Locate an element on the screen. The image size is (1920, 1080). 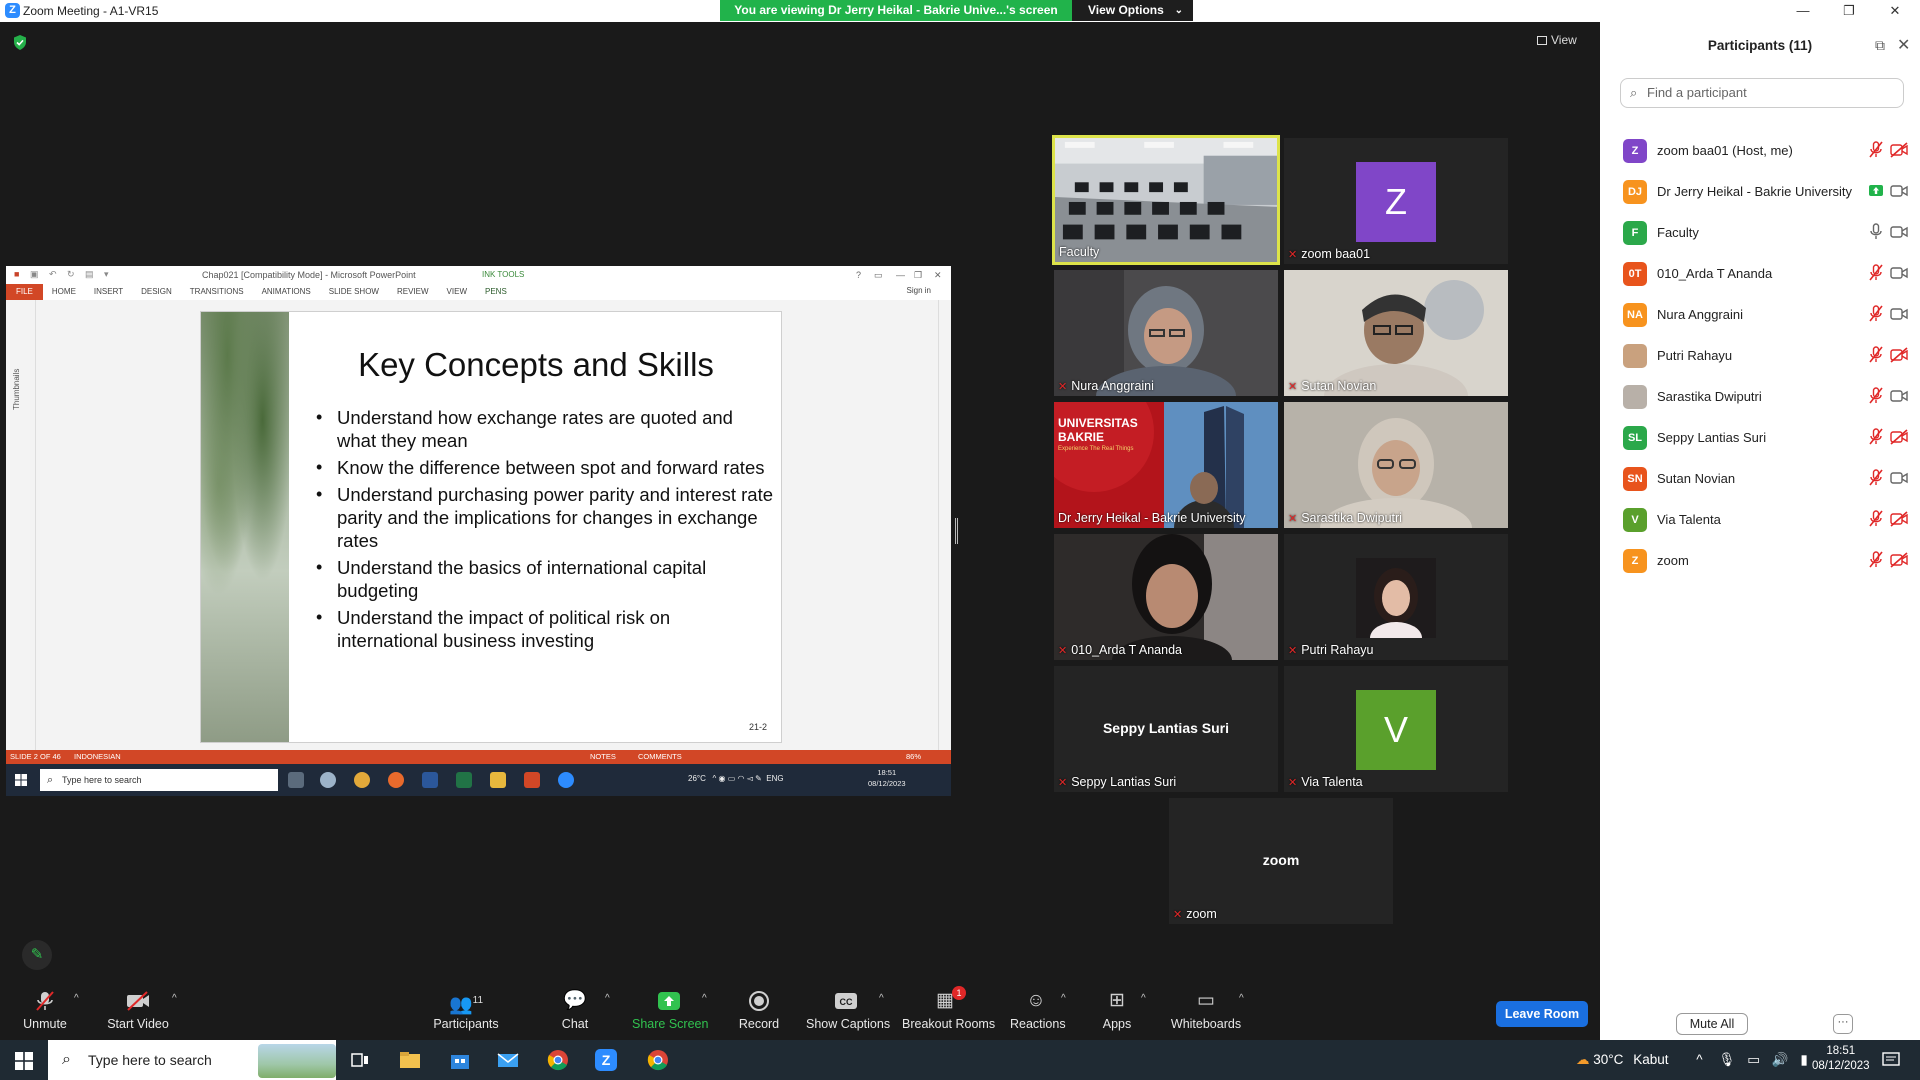
whiteboards-button: ▭ Whiteboards is located at coordinates (1206, 1013).